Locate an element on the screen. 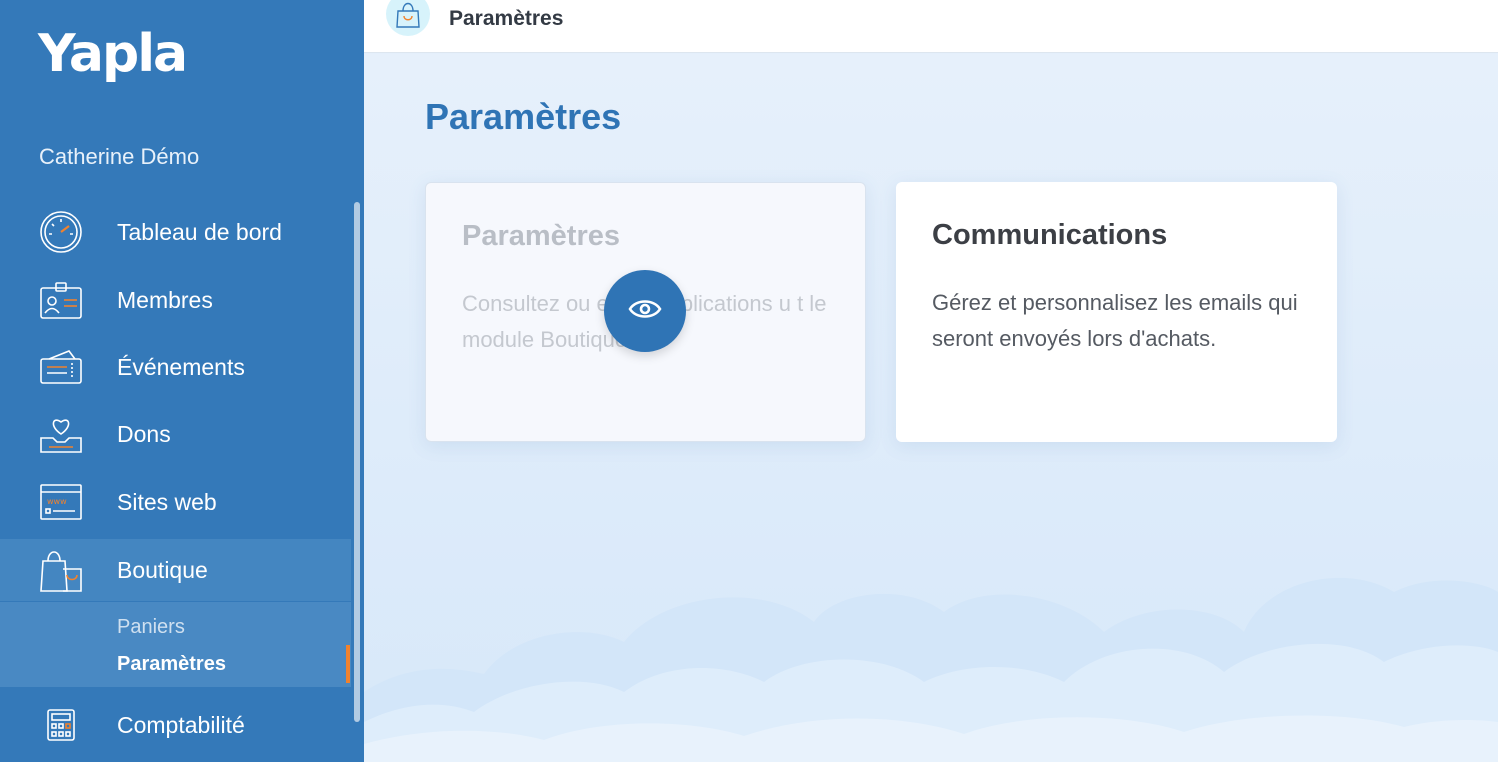 This screenshot has height=762, width=1498. sidebar-item-events: Événements is located at coordinates (175, 367).